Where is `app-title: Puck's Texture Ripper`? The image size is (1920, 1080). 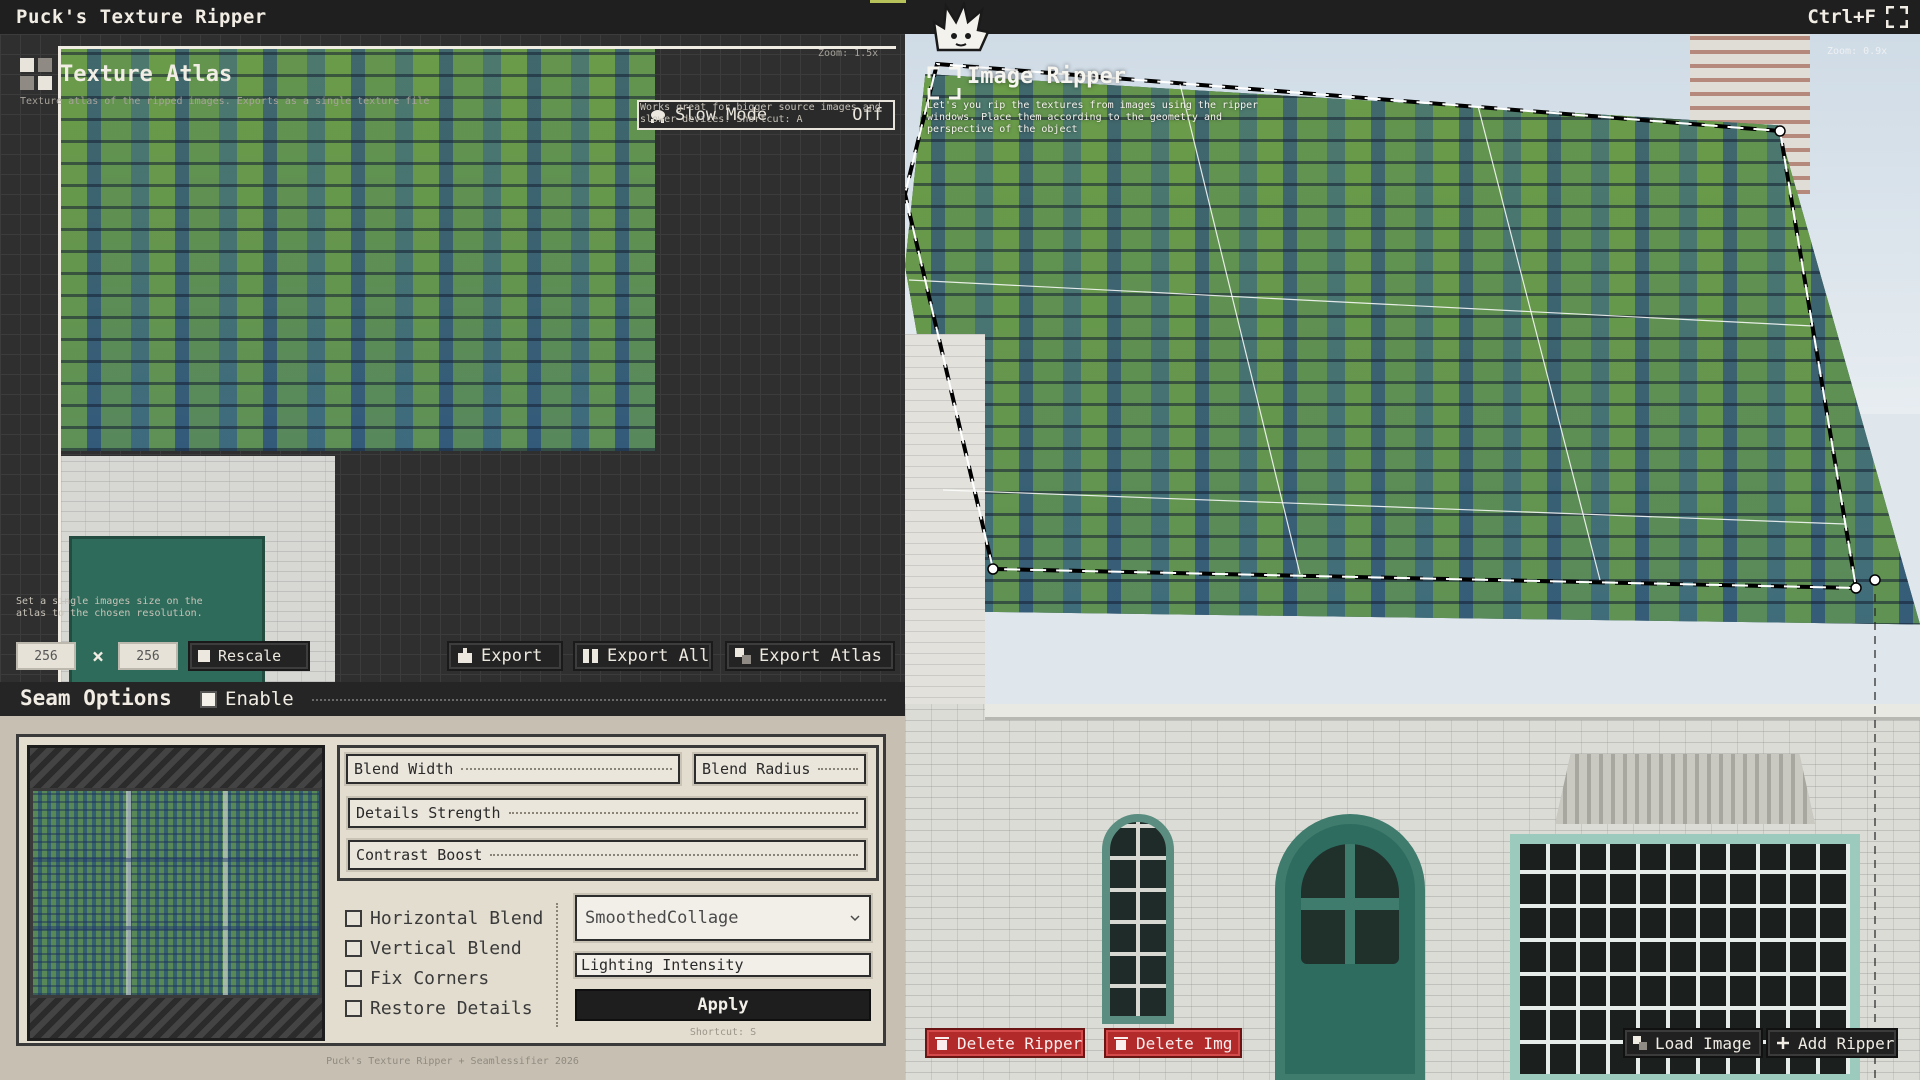 app-title: Puck's Texture Ripper is located at coordinates (141, 17).